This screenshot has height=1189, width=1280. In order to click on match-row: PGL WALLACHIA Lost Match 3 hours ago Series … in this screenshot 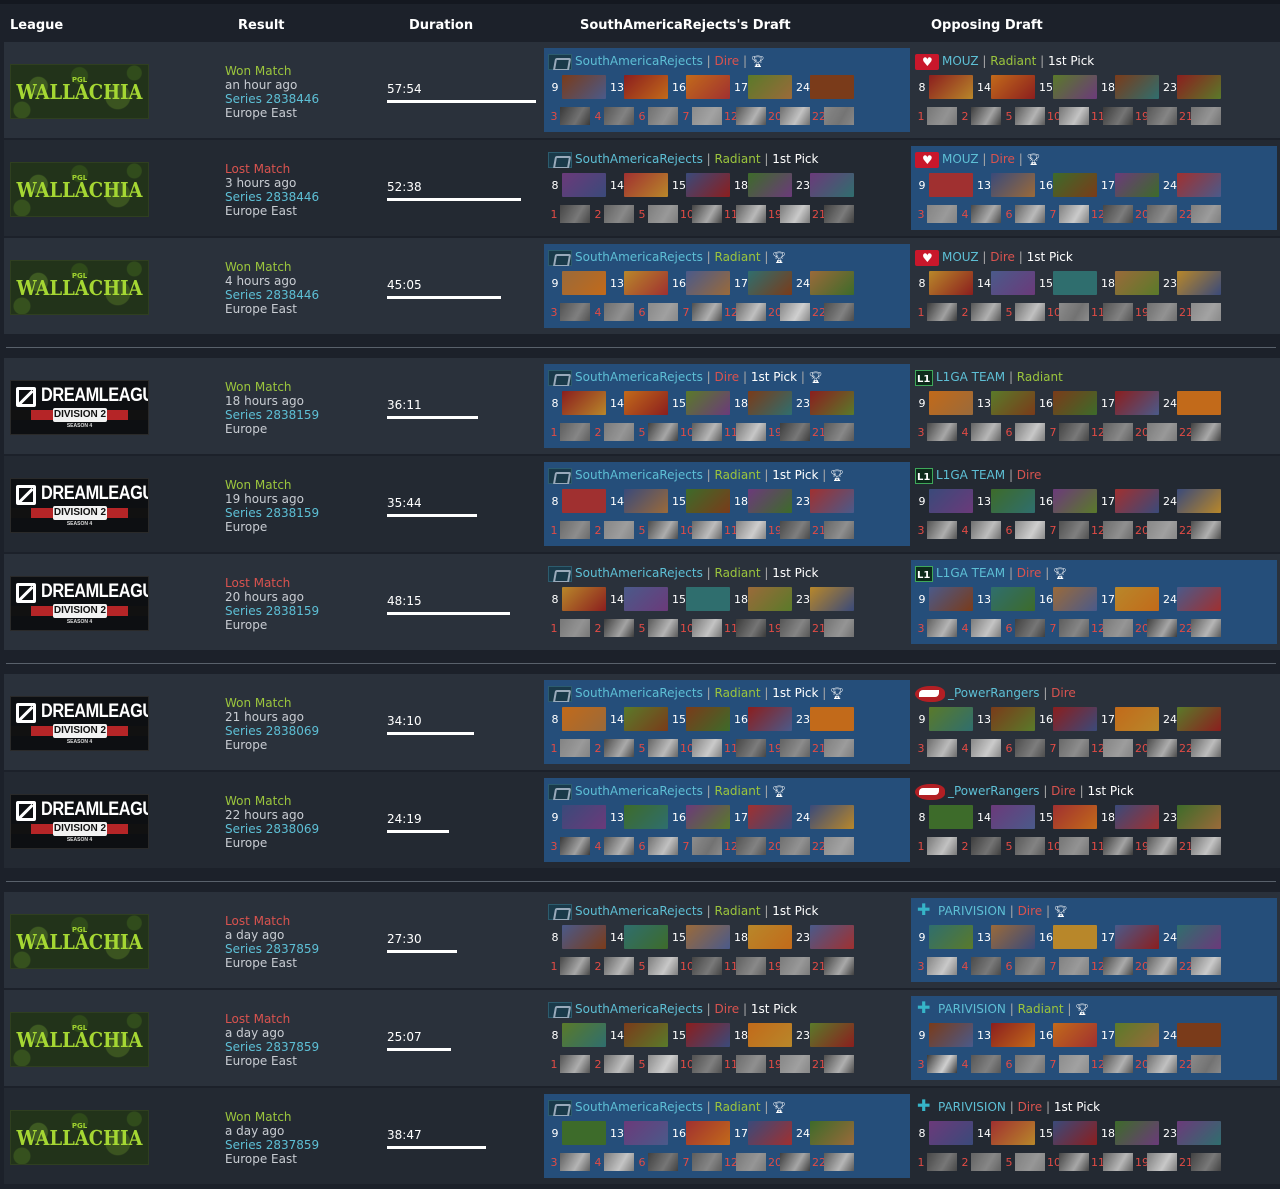, I will do `click(642, 188)`.